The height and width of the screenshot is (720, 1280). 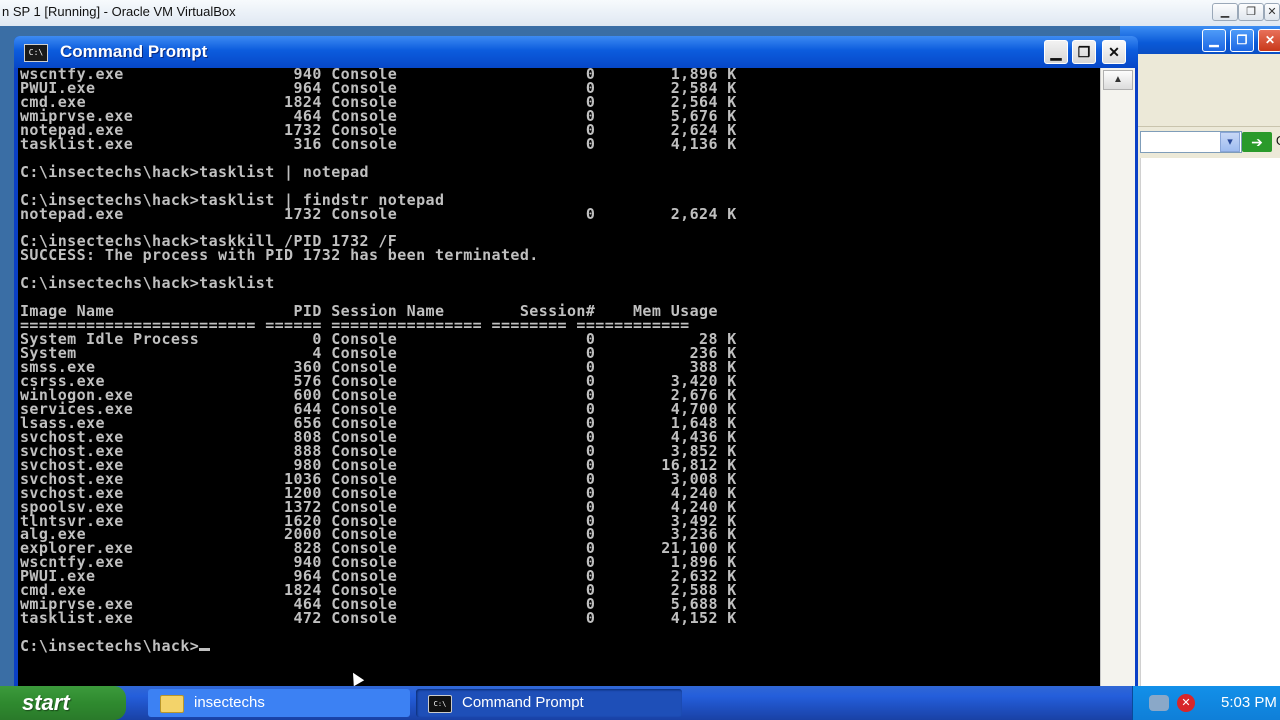 I want to click on bg-restore-button: ❐, so click(x=1242, y=40).